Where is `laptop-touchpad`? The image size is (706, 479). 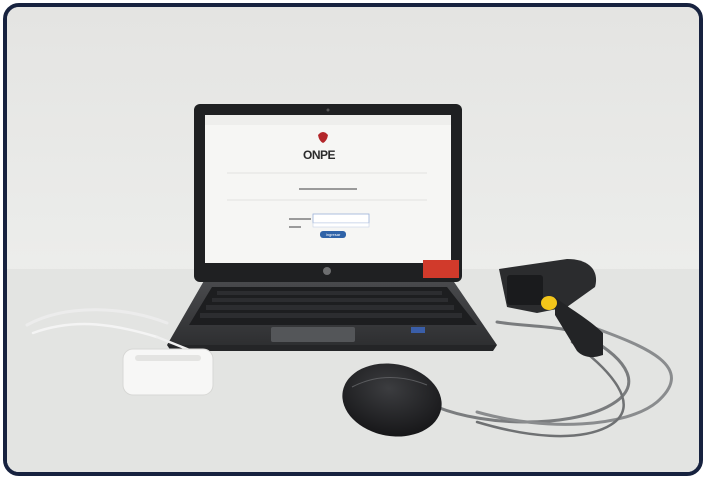 laptop-touchpad is located at coordinates (313, 334).